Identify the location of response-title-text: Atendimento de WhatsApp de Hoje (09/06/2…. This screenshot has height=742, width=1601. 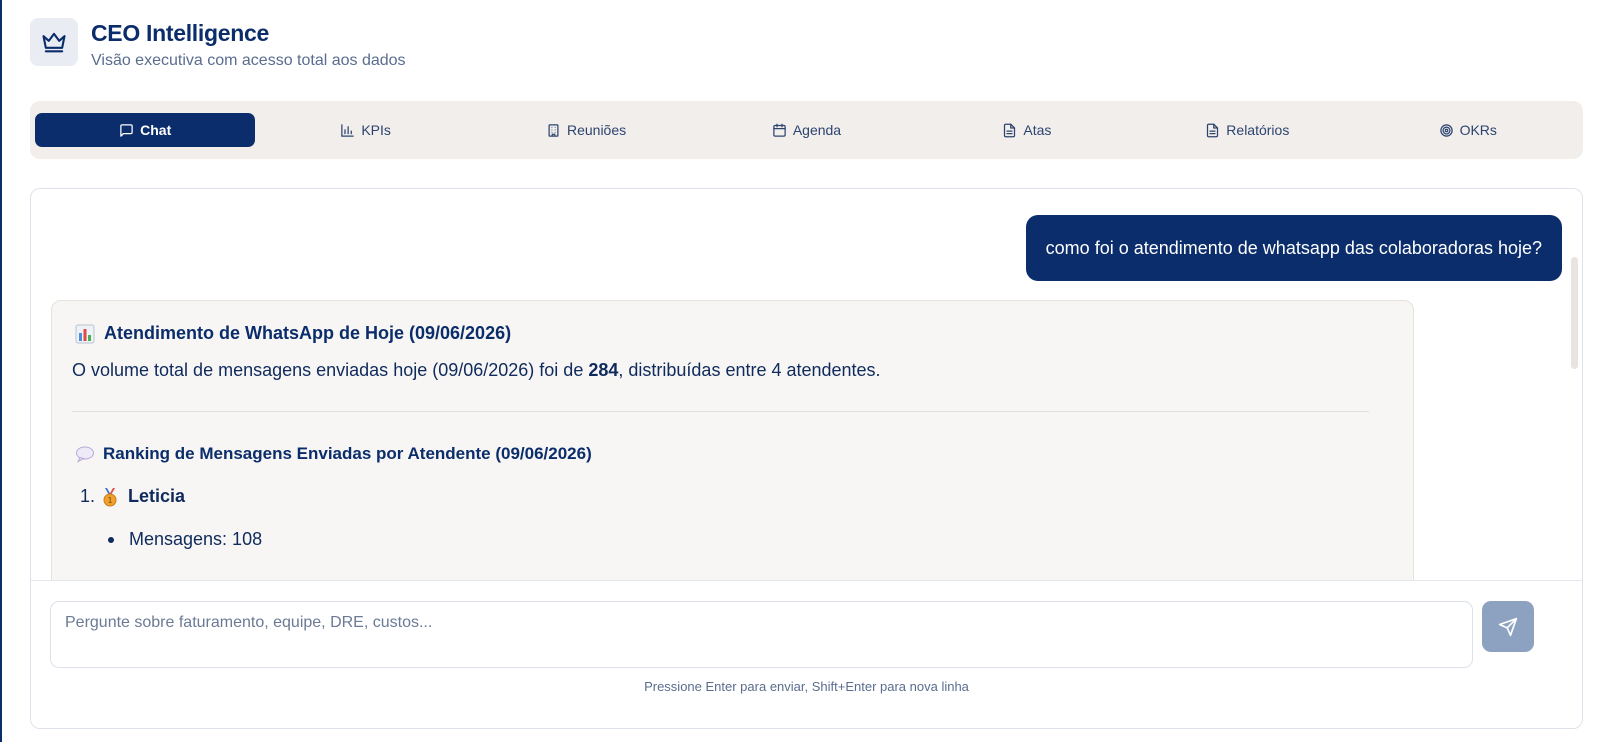
(308, 333).